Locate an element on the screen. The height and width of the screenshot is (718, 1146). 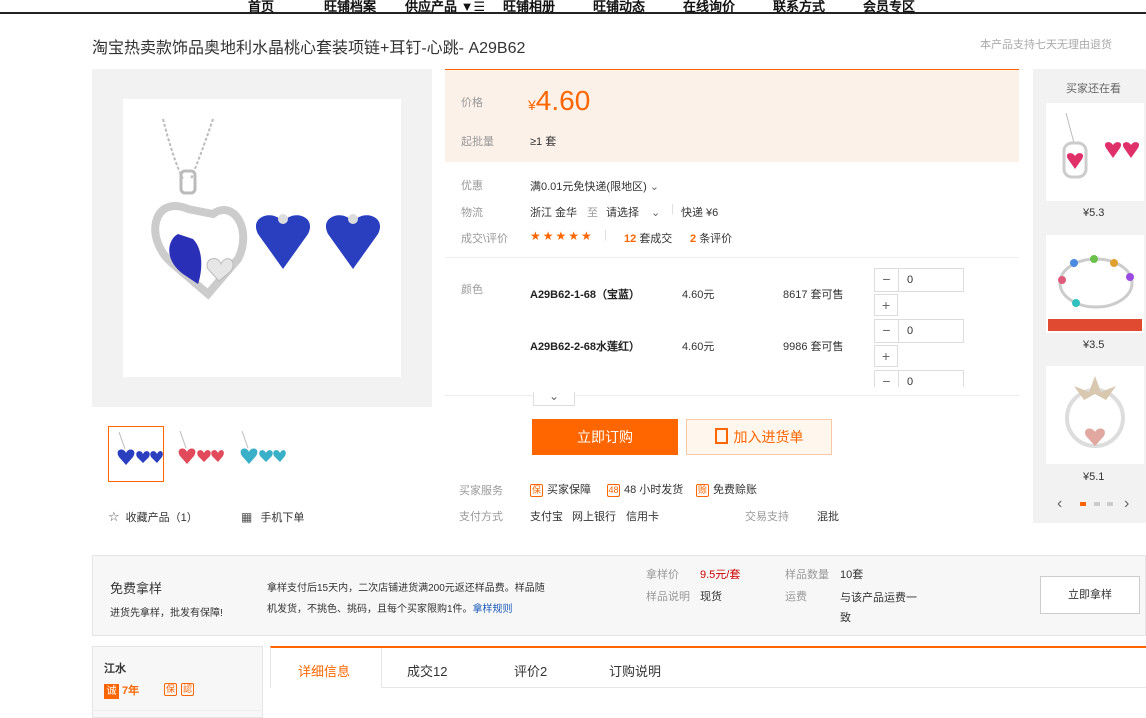
sample-desc-line1: 拿样支付后15天内，二次店铺进货满200元返还样品费。样品随 is located at coordinates (406, 588).